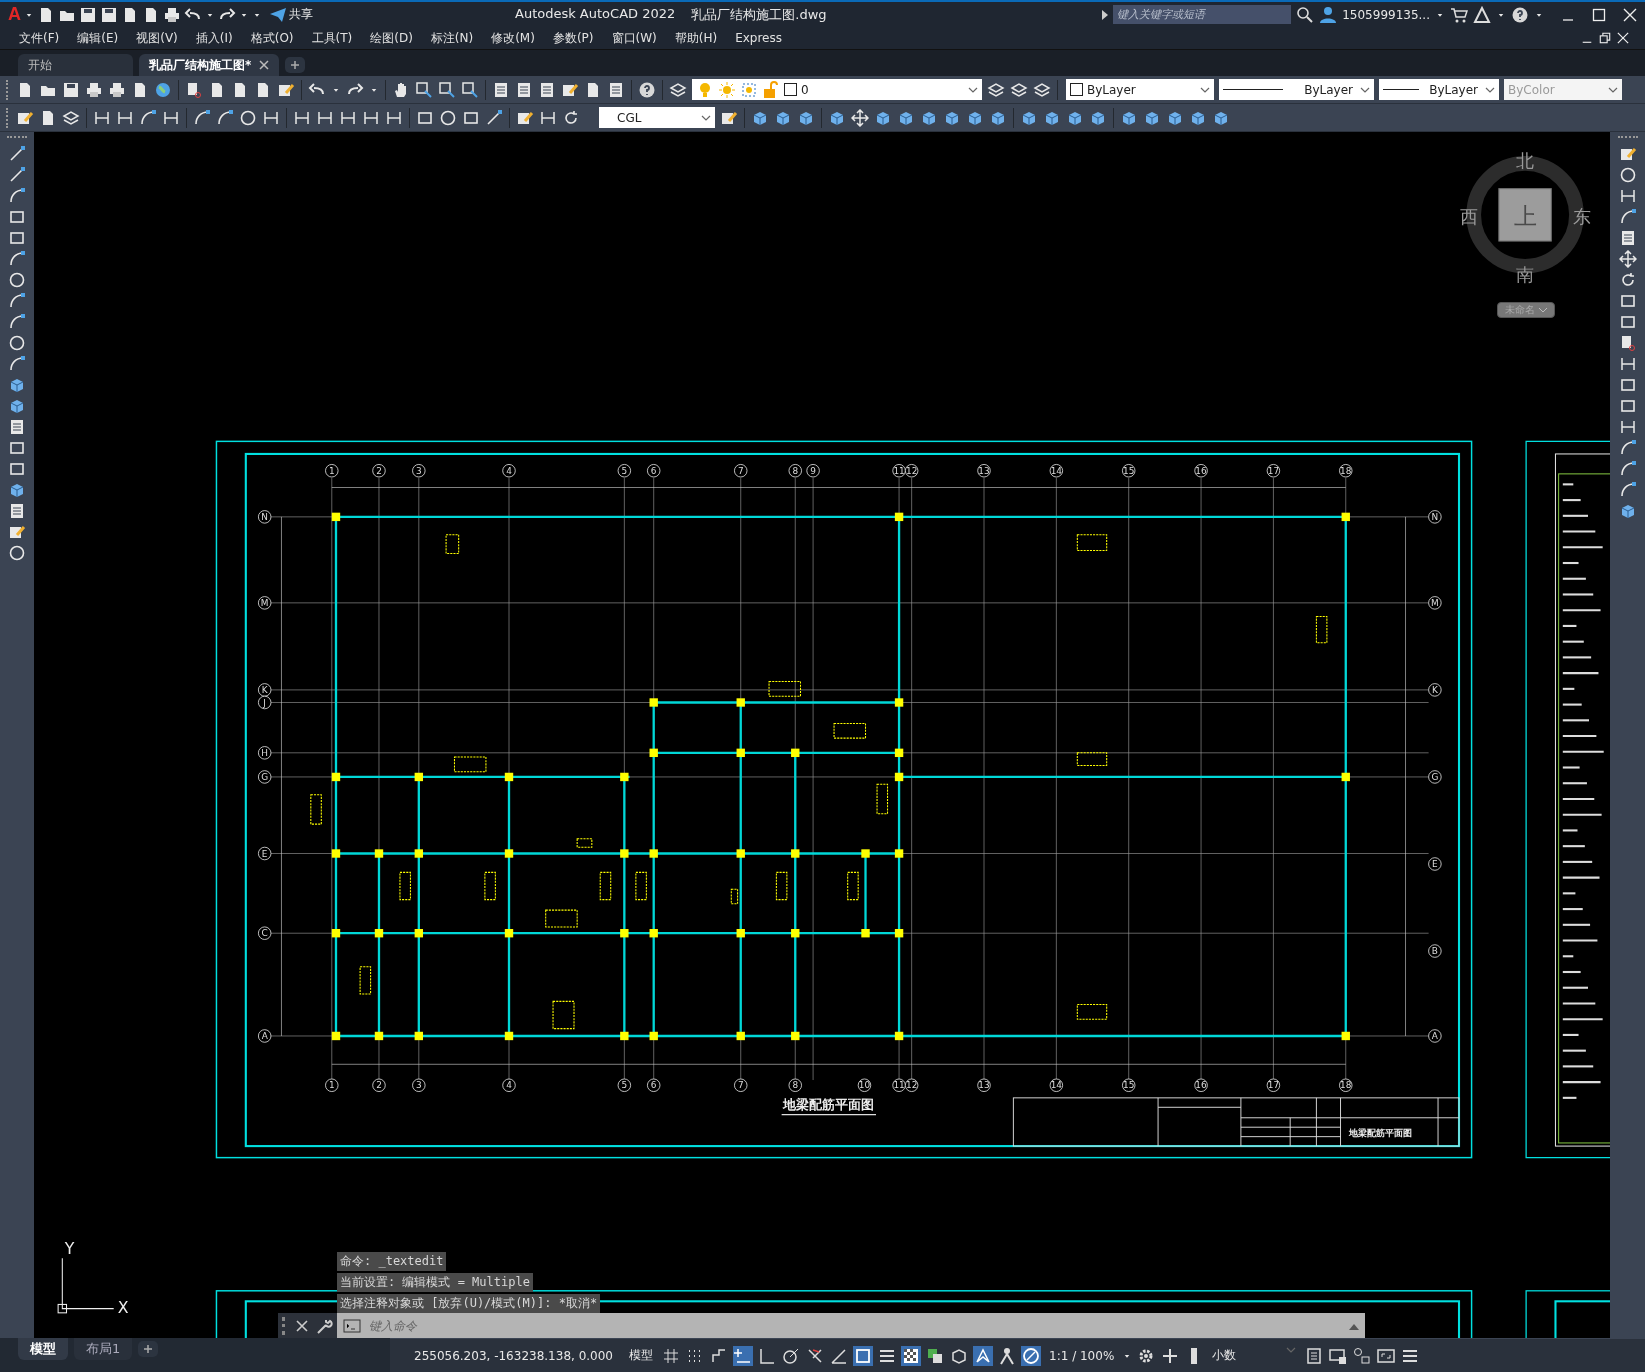  I want to click on annotation-scale-button: 1:1 / 100%, so click(1082, 1355).